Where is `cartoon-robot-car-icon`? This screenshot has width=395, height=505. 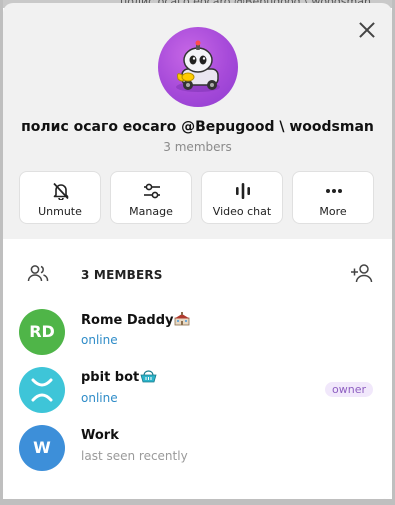
cartoon-robot-car-icon is located at coordinates (198, 66).